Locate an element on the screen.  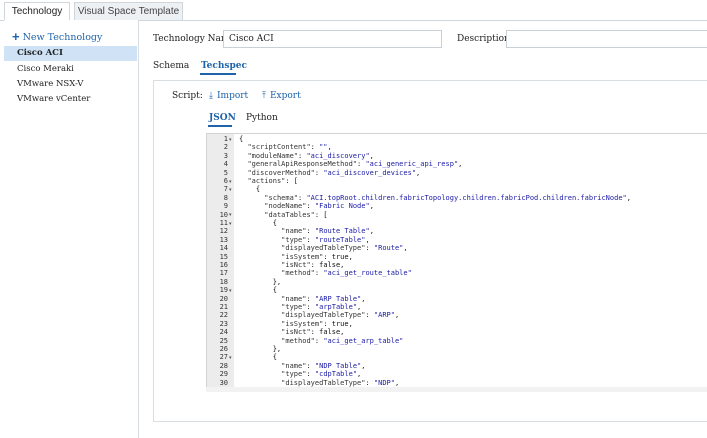
sidebar-item-cisco-aci: Cisco ACI is located at coordinates (70, 53).